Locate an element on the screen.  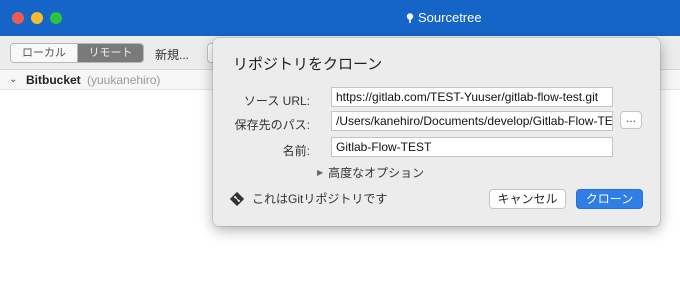
window-title: Sourcetree is located at coordinates (444, 17).